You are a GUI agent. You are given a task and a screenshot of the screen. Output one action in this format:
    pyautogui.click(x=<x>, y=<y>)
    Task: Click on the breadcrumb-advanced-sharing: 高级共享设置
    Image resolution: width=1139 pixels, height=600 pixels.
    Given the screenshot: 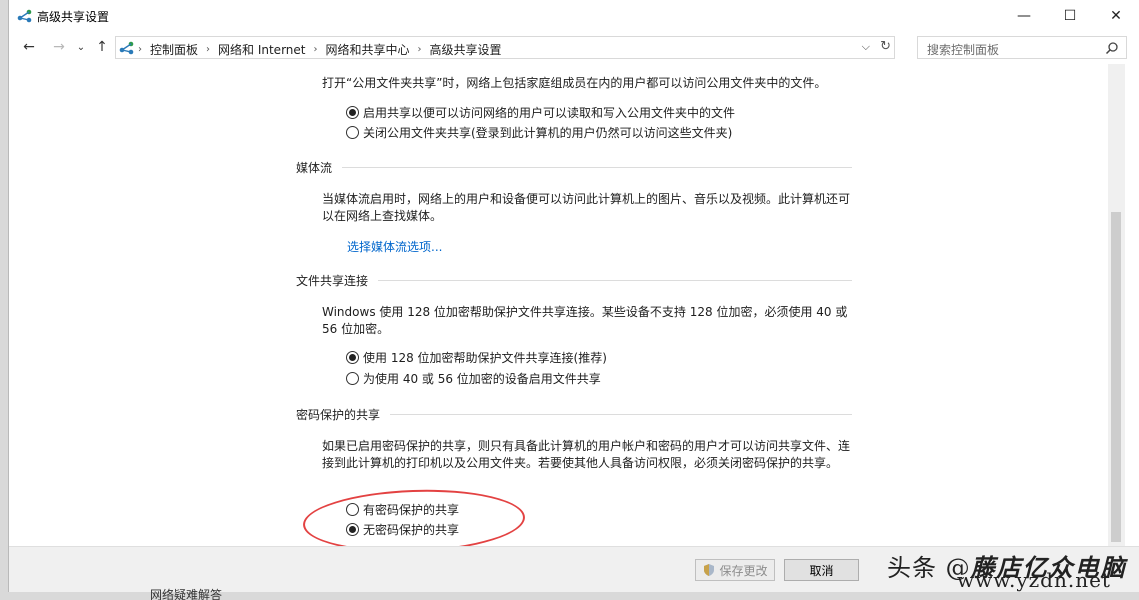 What is the action you would take?
    pyautogui.click(x=466, y=49)
    